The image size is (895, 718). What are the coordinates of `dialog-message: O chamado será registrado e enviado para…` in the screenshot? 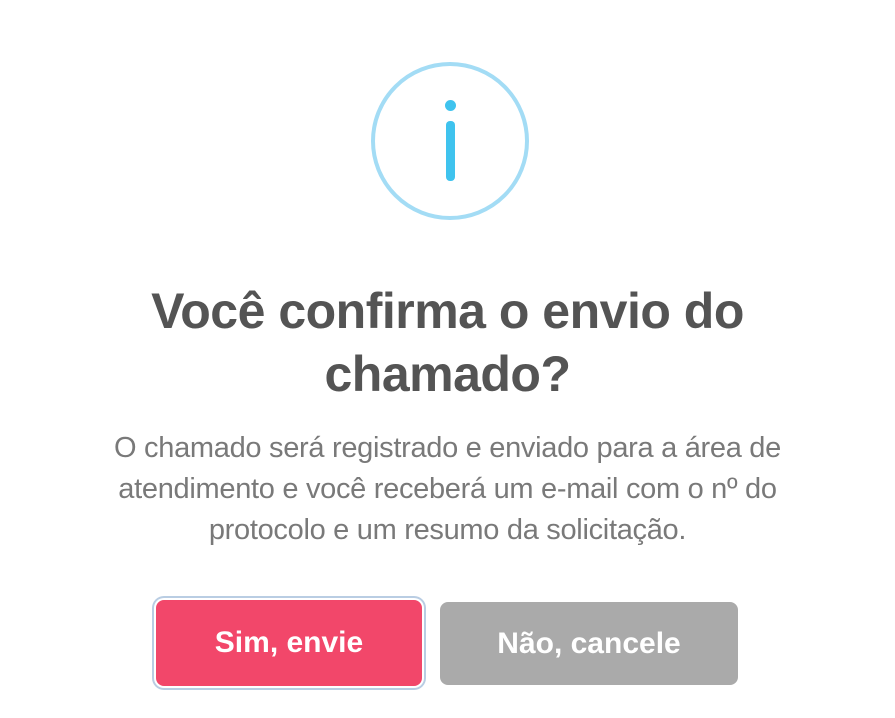 It's located at (447, 489).